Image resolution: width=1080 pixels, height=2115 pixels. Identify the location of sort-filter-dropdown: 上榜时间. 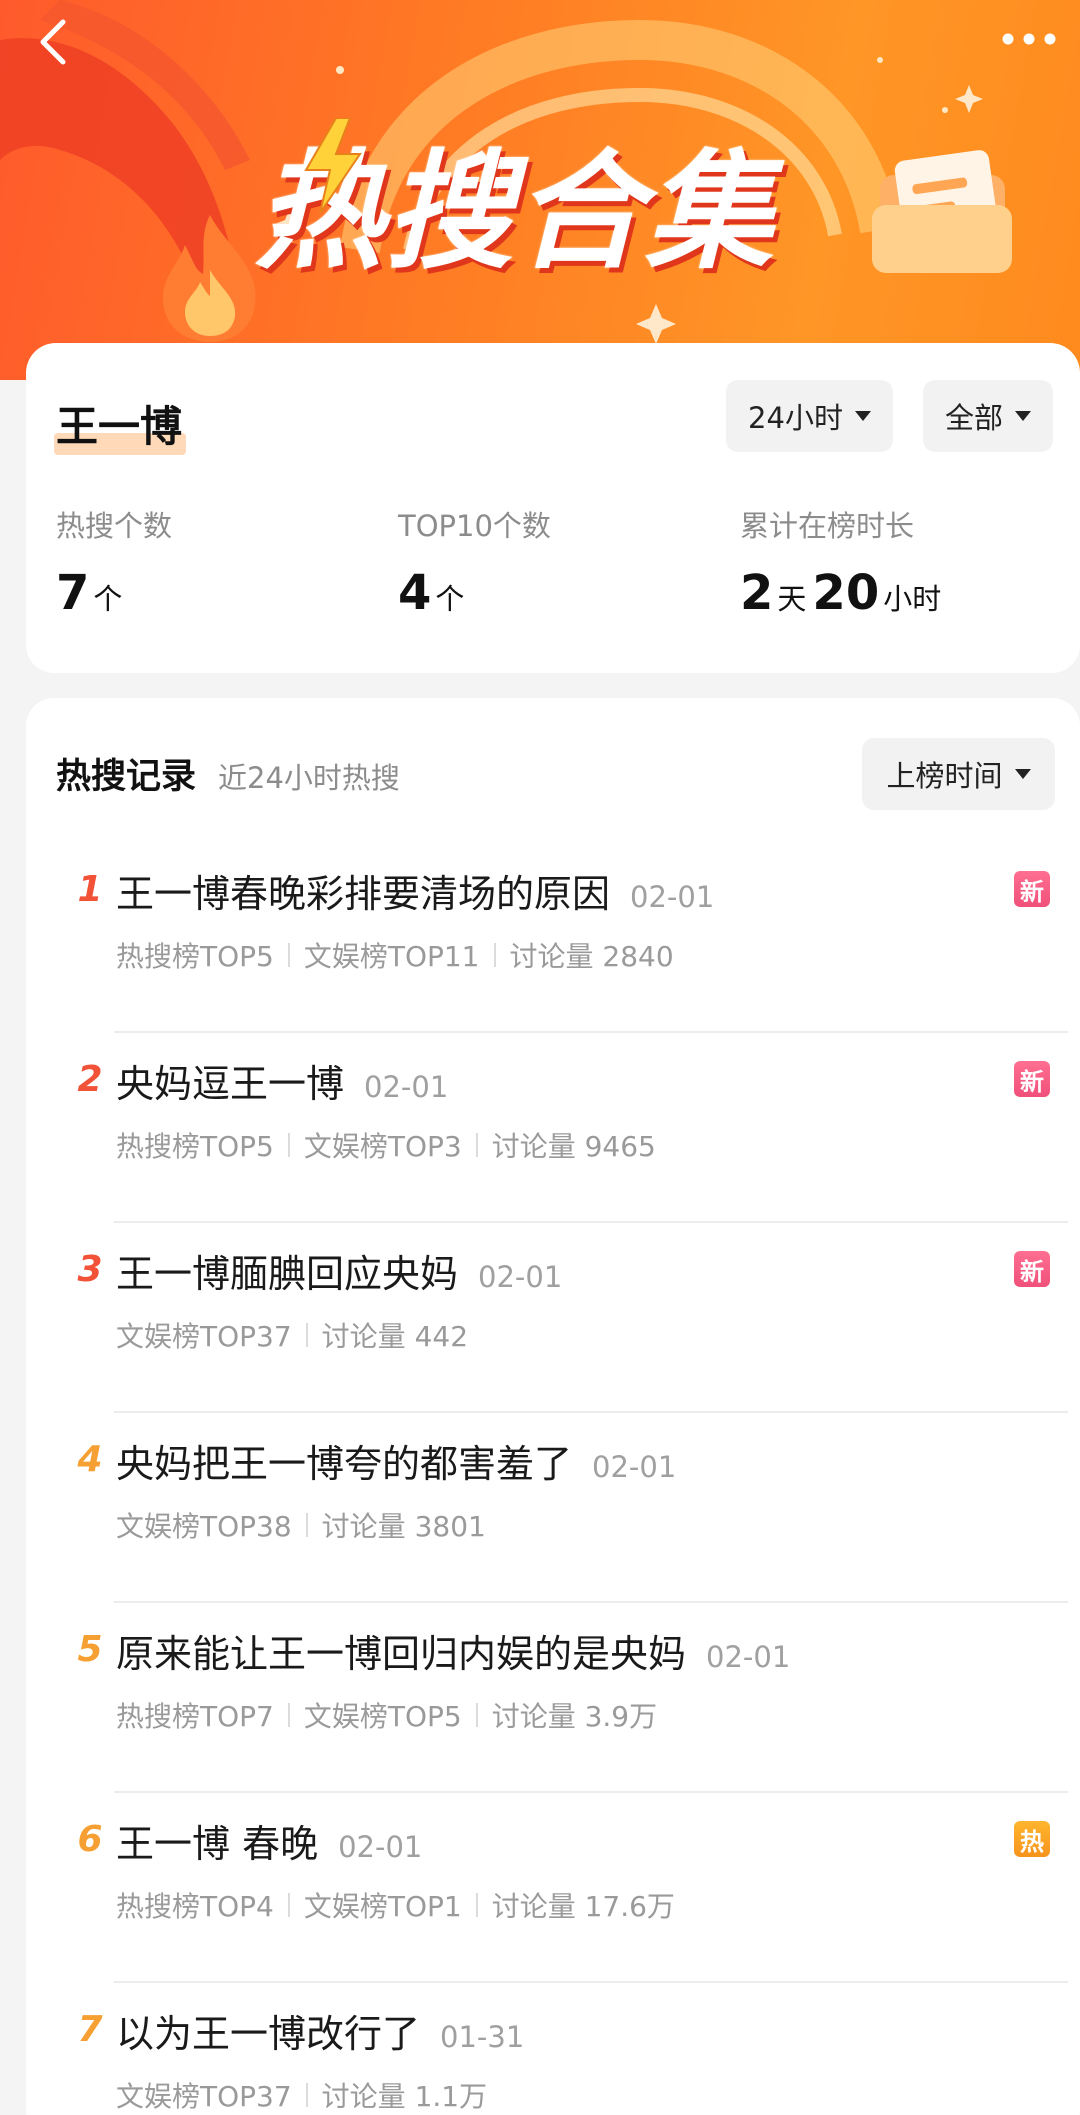
(958, 774).